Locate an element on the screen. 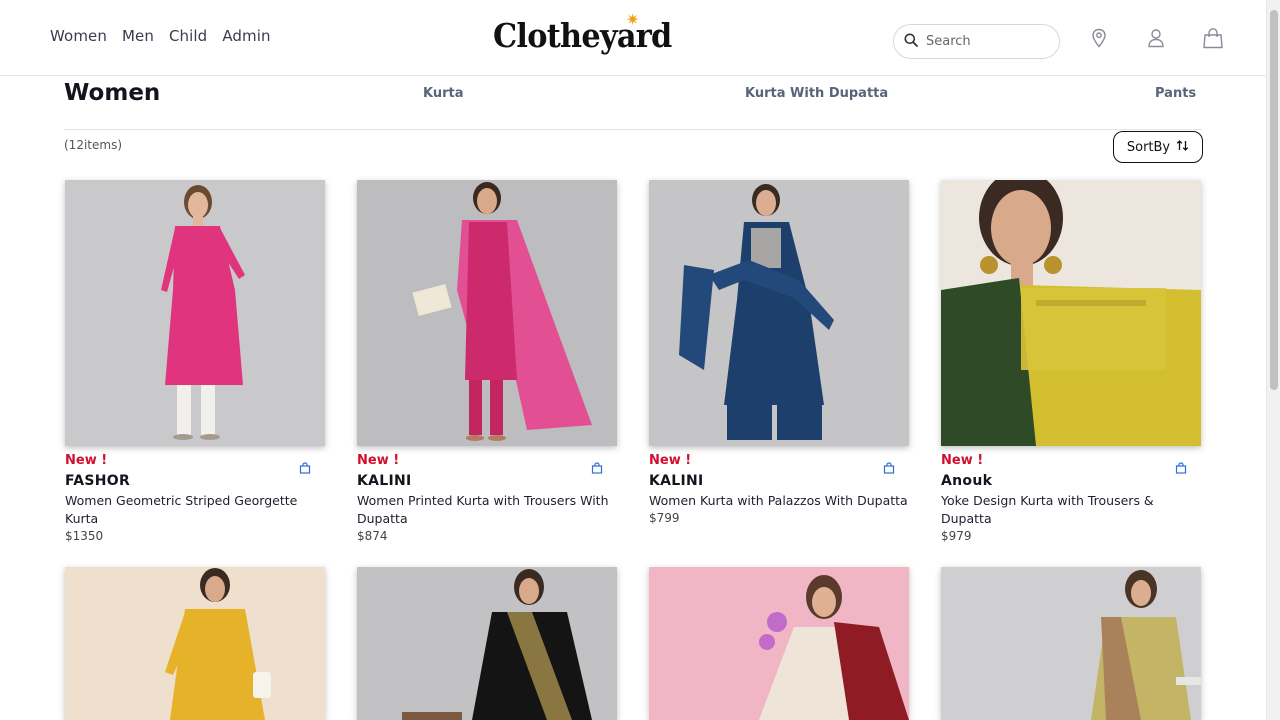  nav-men: Men is located at coordinates (138, 36).